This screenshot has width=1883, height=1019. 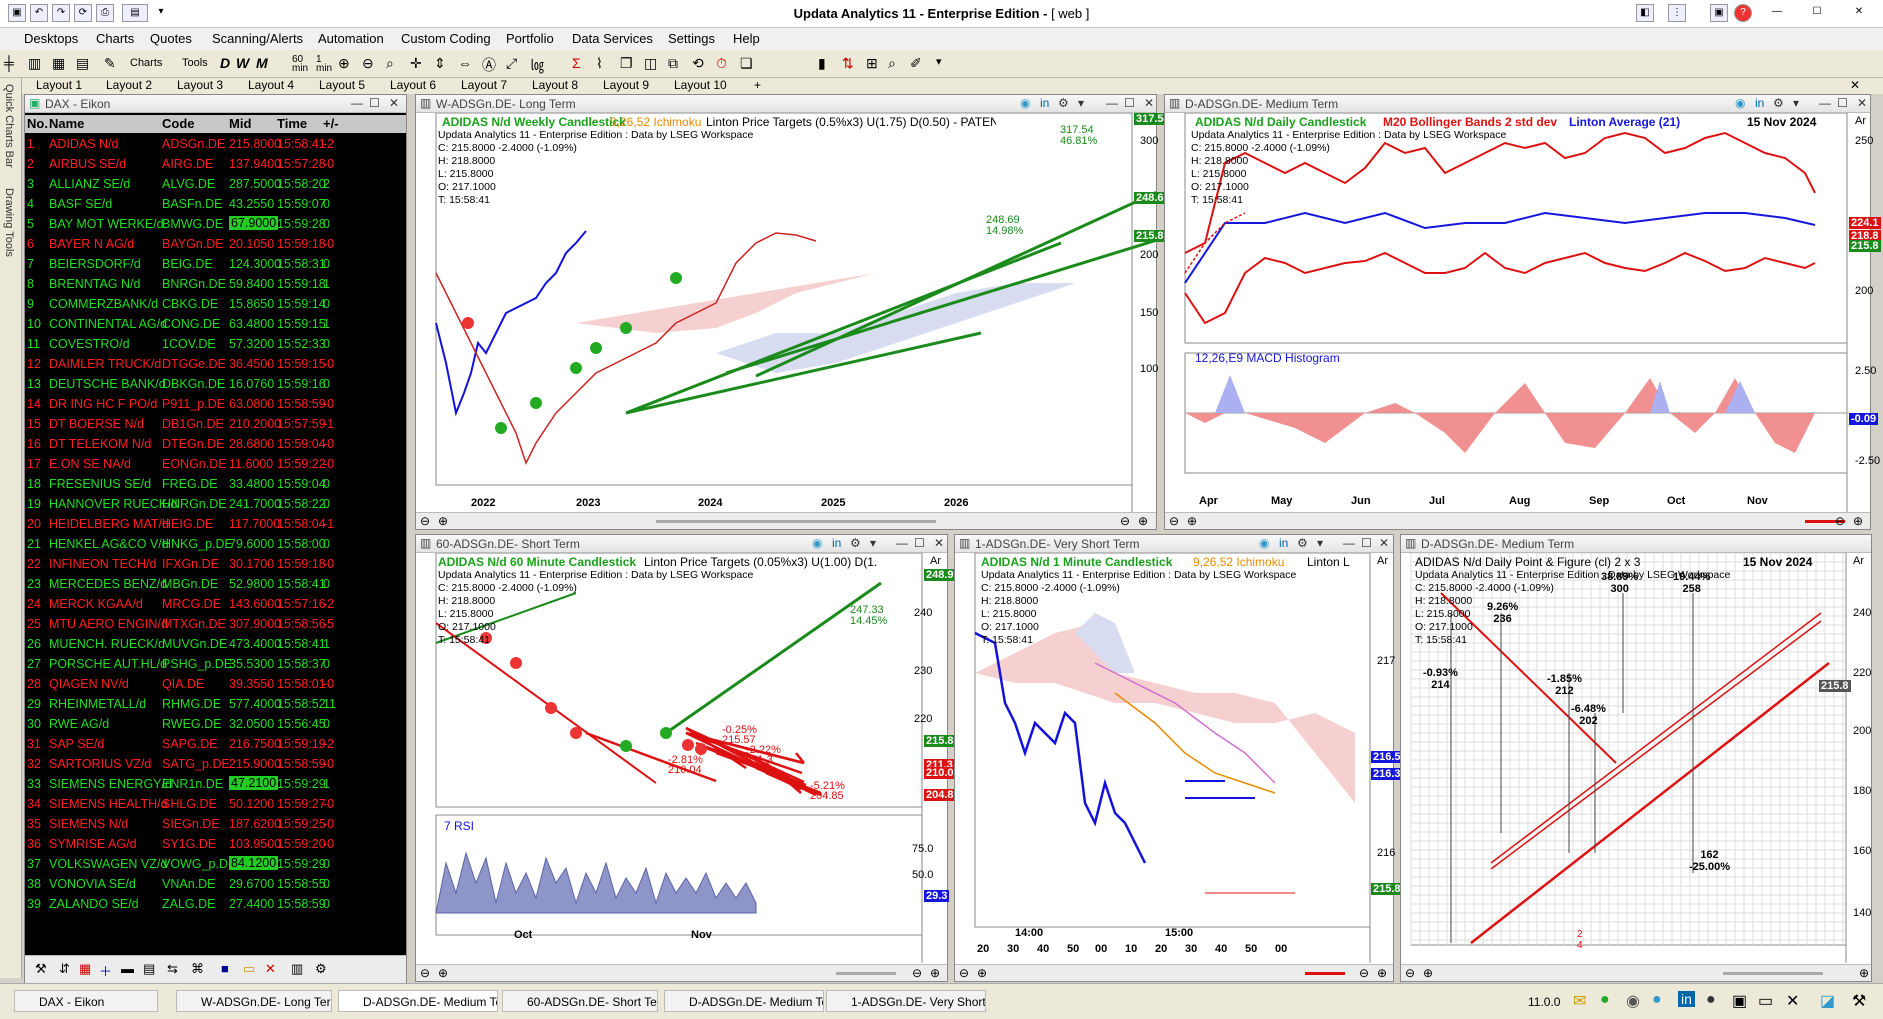 What do you see at coordinates (270, 969) in the screenshot?
I see `delete-icon: ✕` at bounding box center [270, 969].